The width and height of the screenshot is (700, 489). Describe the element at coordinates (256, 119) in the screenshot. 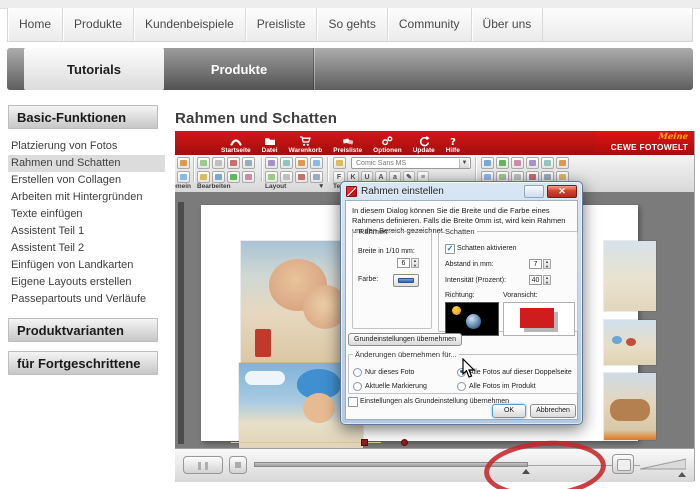

I see `page-title: Rahmen und Schatten` at that location.